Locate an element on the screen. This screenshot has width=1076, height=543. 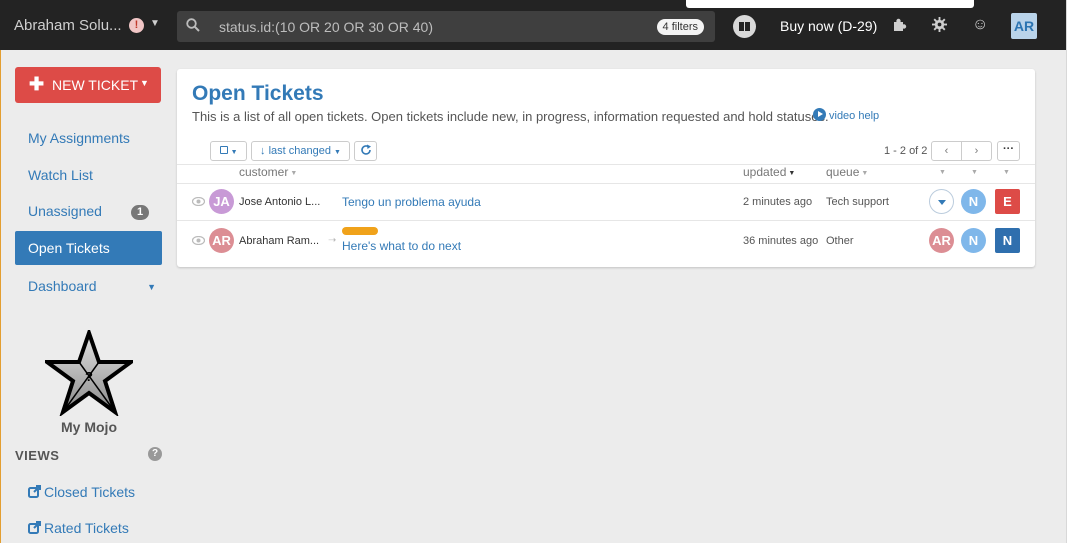
checkbox-icon is located at coordinates (223, 150).